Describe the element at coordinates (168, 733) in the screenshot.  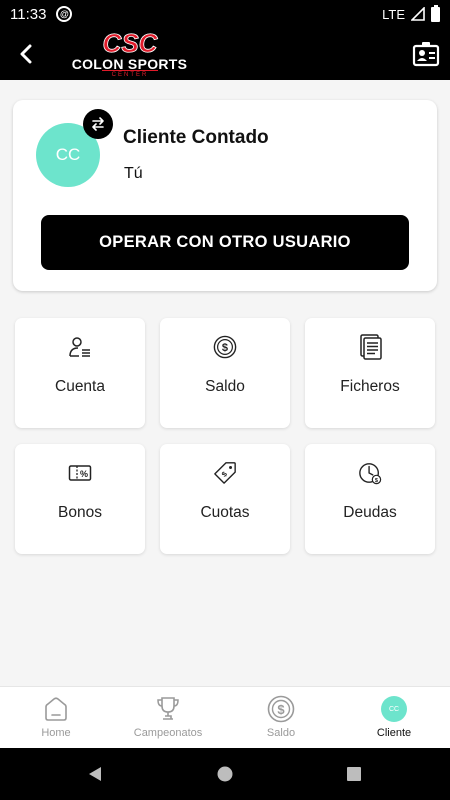
I see `nav-label: Campeonatos` at that location.